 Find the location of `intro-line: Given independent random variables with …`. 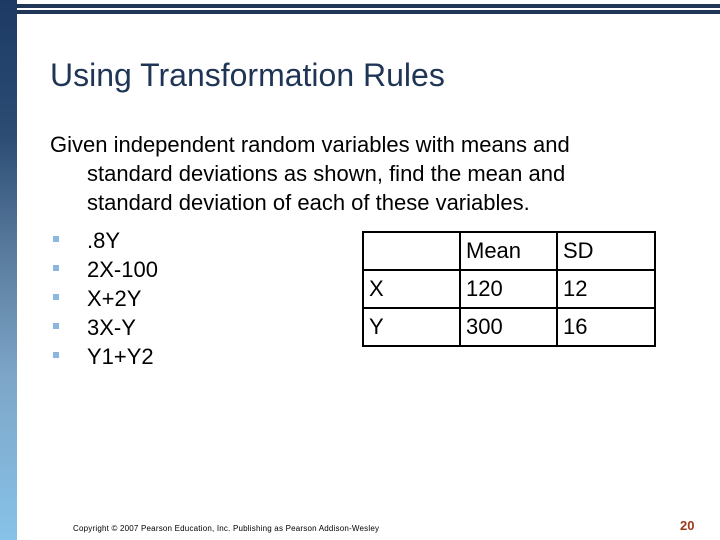

intro-line: Given independent random variables with … is located at coordinates (310, 144).